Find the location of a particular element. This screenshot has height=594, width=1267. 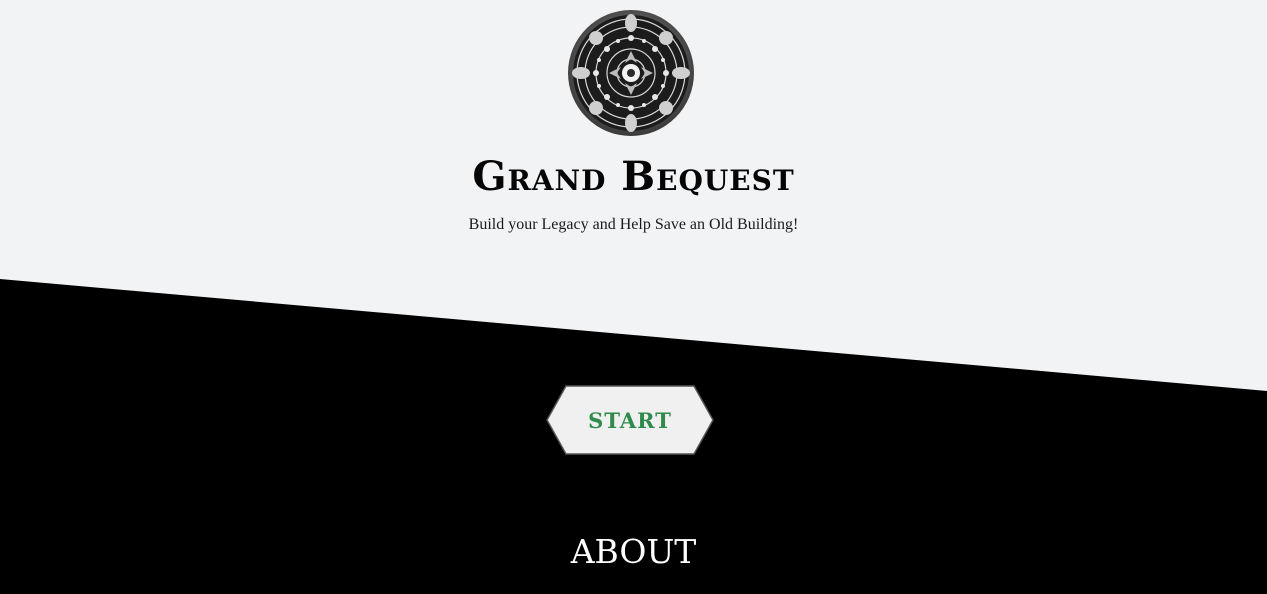

site-title: Grand Bequest is located at coordinates (633, 176).